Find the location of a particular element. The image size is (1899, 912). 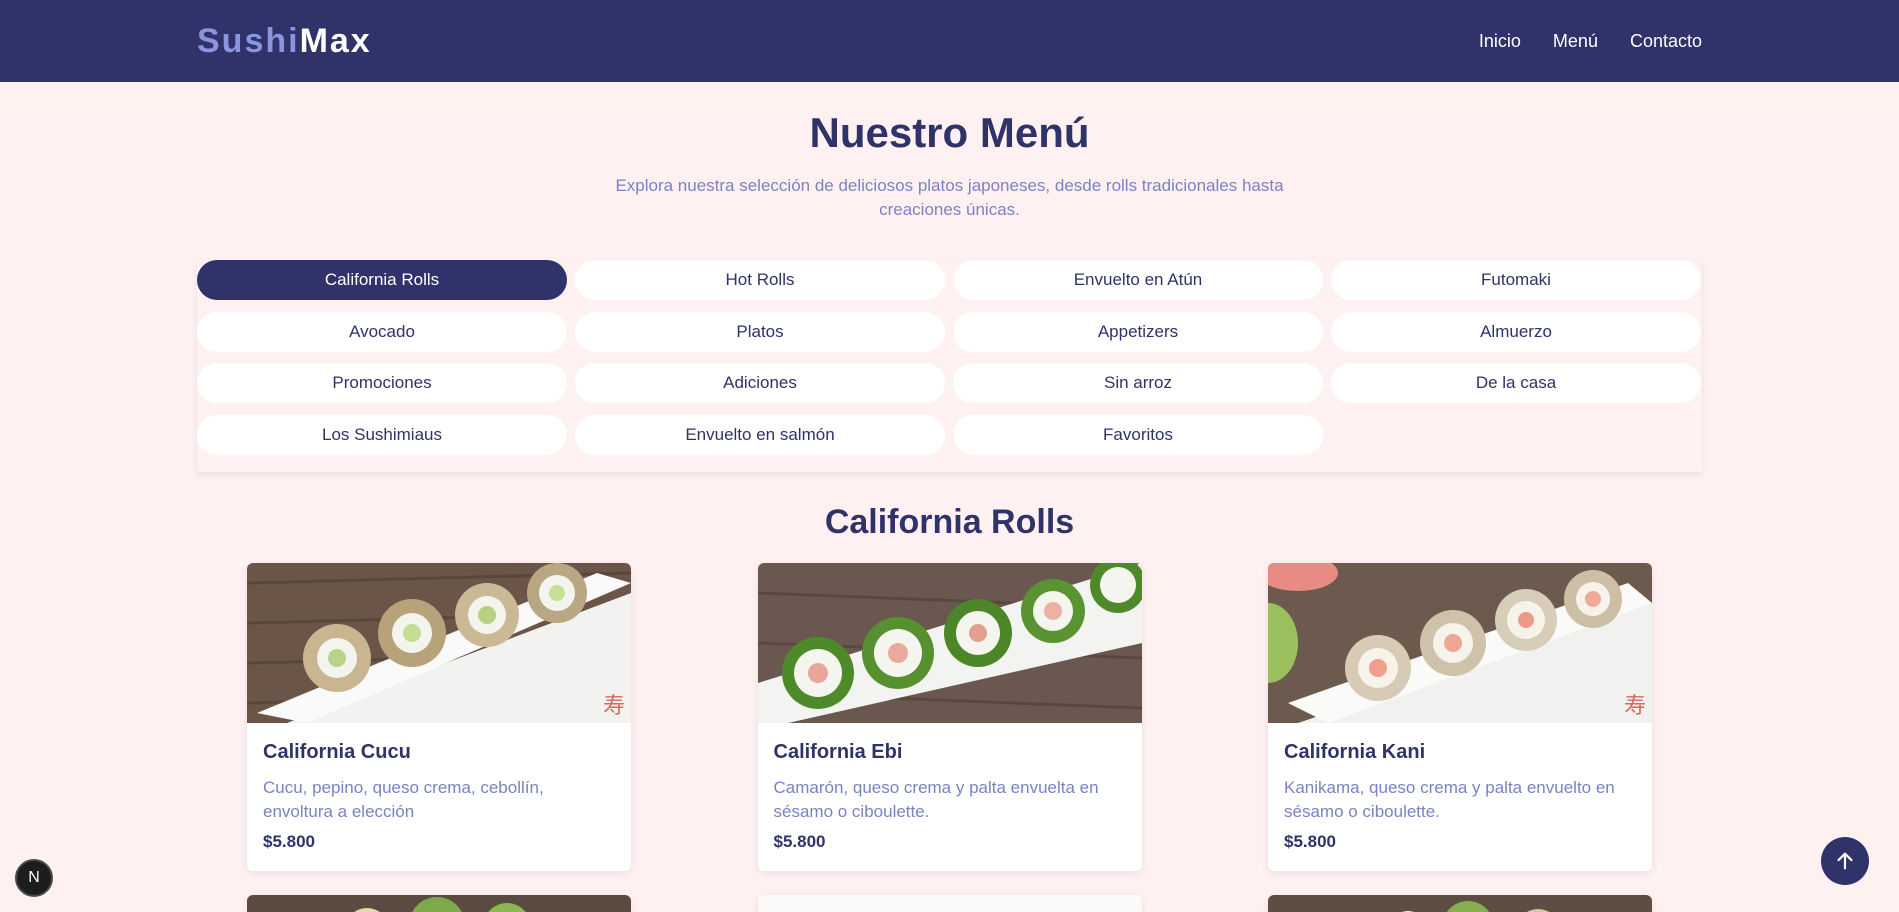

product-name: California Kani is located at coordinates (1355, 752).